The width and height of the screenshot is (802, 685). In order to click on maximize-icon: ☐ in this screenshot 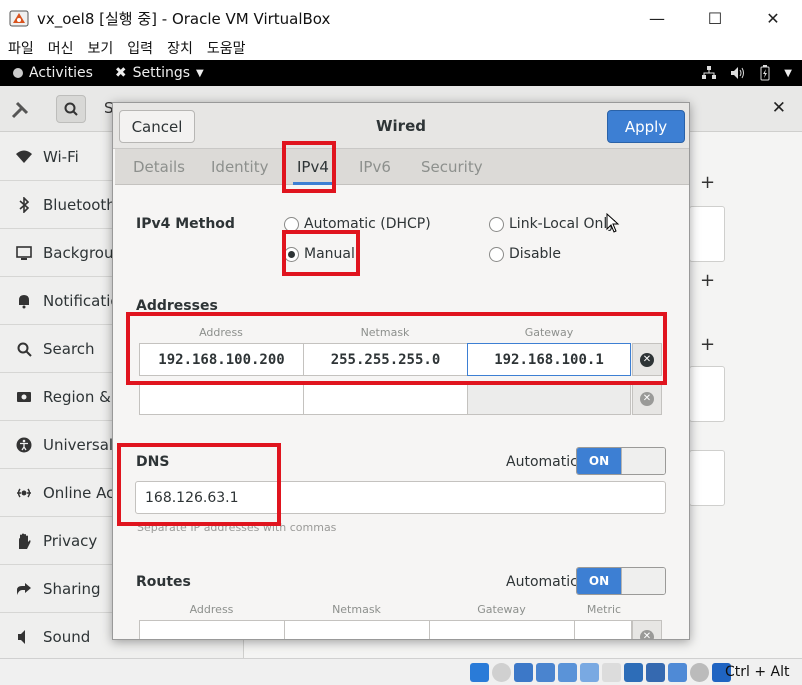, I will do `click(715, 18)`.